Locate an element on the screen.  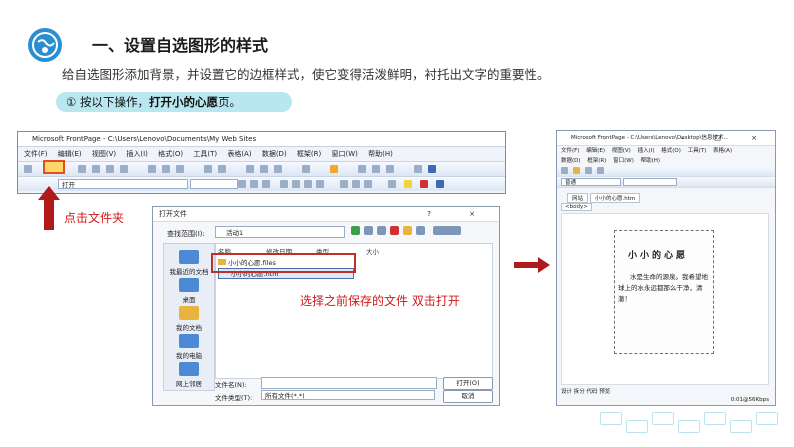
fp2-menu-tools: 工具(T) is located at coordinates (697, 151).